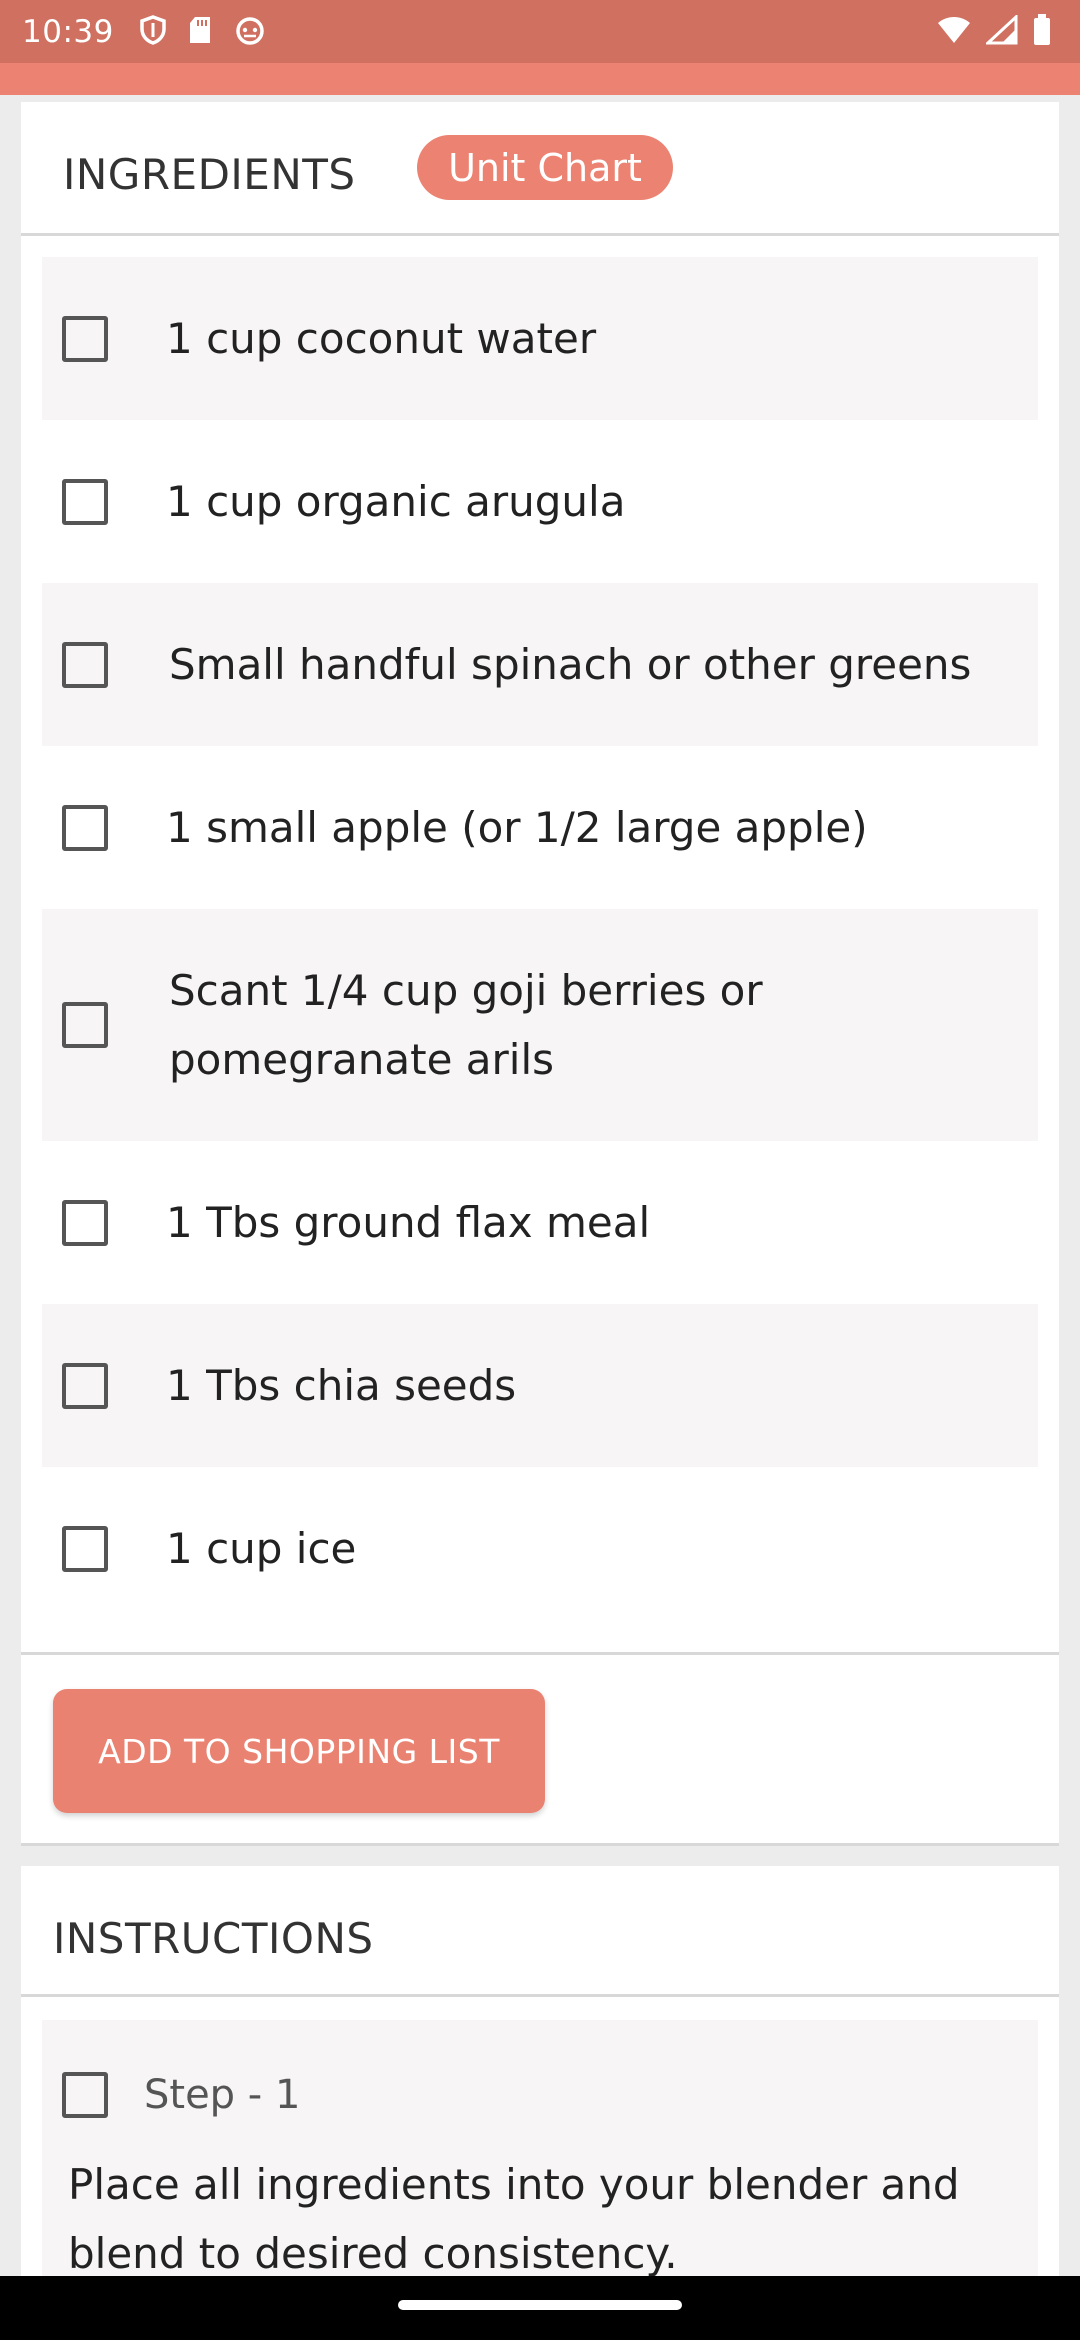 The height and width of the screenshot is (2340, 1080). What do you see at coordinates (341, 1385) in the screenshot?
I see `ingredient-text: 1 Tbs chia seeds` at bounding box center [341, 1385].